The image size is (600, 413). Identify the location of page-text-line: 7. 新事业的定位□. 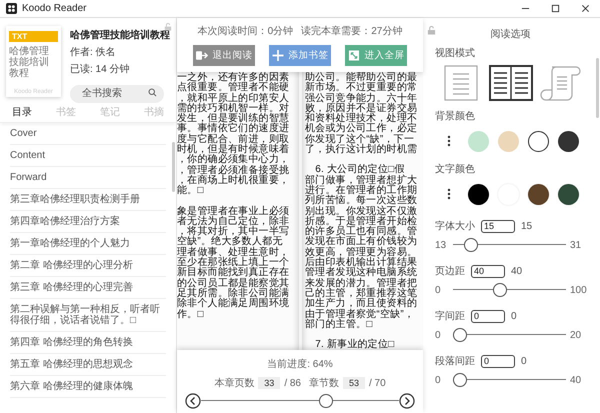
(355, 345).